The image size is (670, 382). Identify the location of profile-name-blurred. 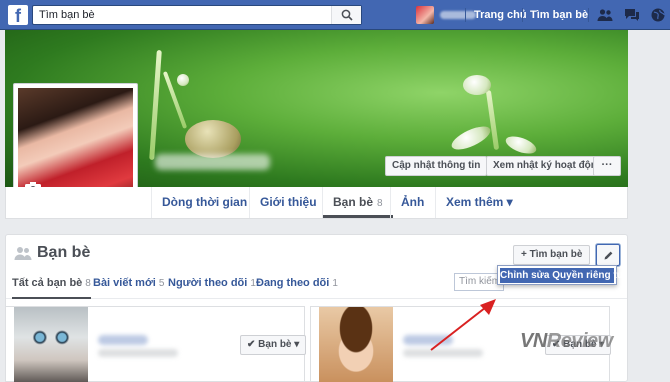
(212, 162).